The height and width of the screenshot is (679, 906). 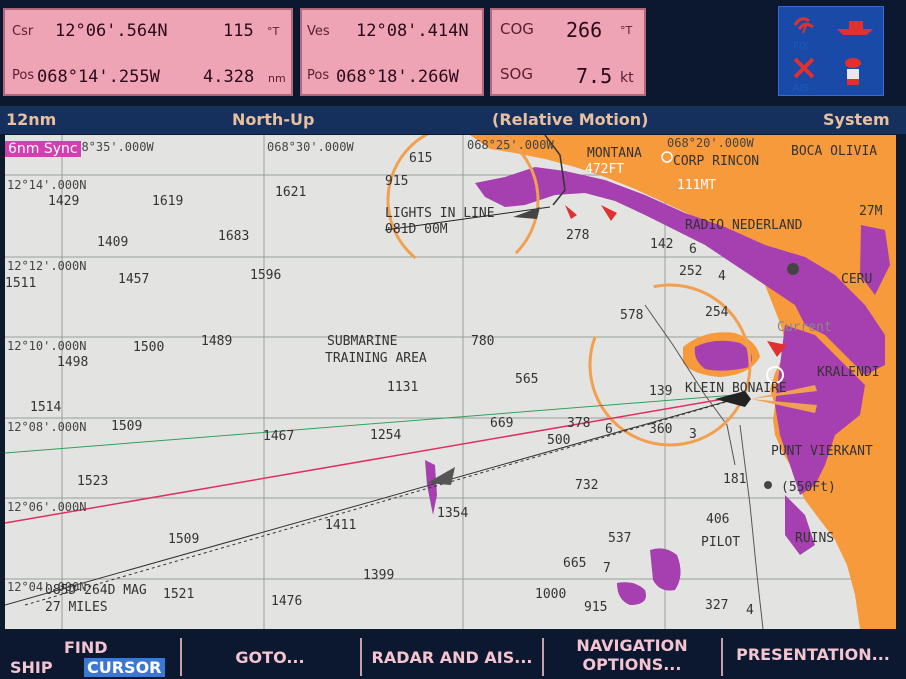 I want to click on depth-label: 665, so click(x=574, y=563).